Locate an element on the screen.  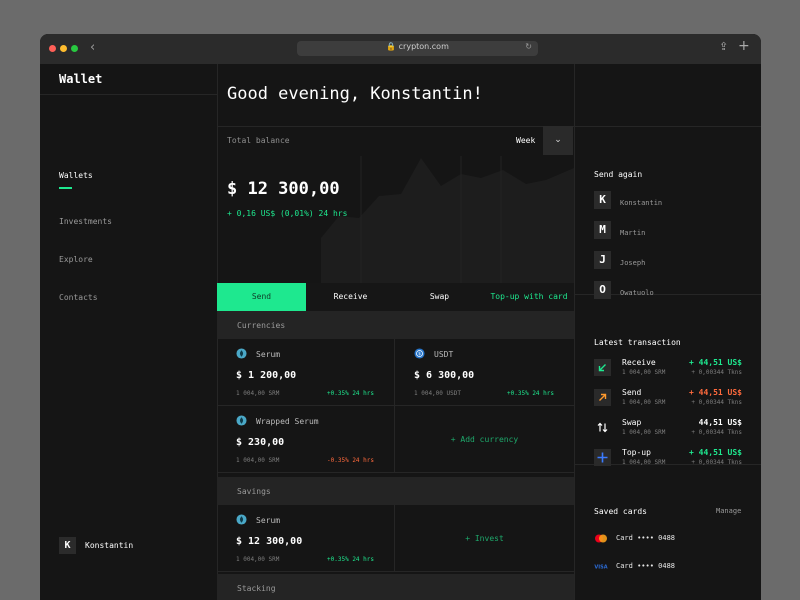
total-balance-value: $ 12 300,00 is located at coordinates (283, 189).